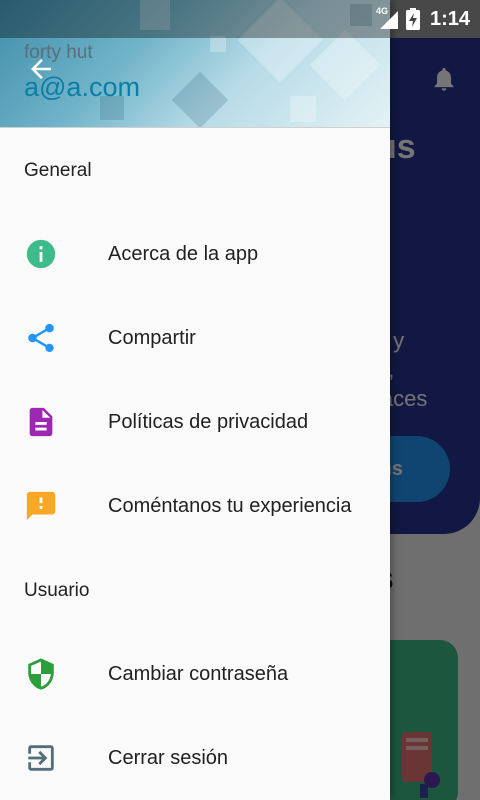 The height and width of the screenshot is (800, 480). What do you see at coordinates (41, 758) in the screenshot?
I see `logout-icon` at bounding box center [41, 758].